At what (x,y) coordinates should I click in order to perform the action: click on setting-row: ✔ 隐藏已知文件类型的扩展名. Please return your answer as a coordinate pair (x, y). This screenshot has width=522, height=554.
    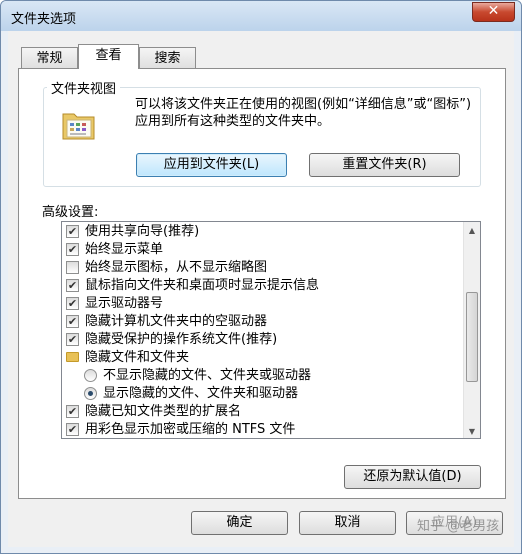
    Looking at the image, I should click on (271, 412).